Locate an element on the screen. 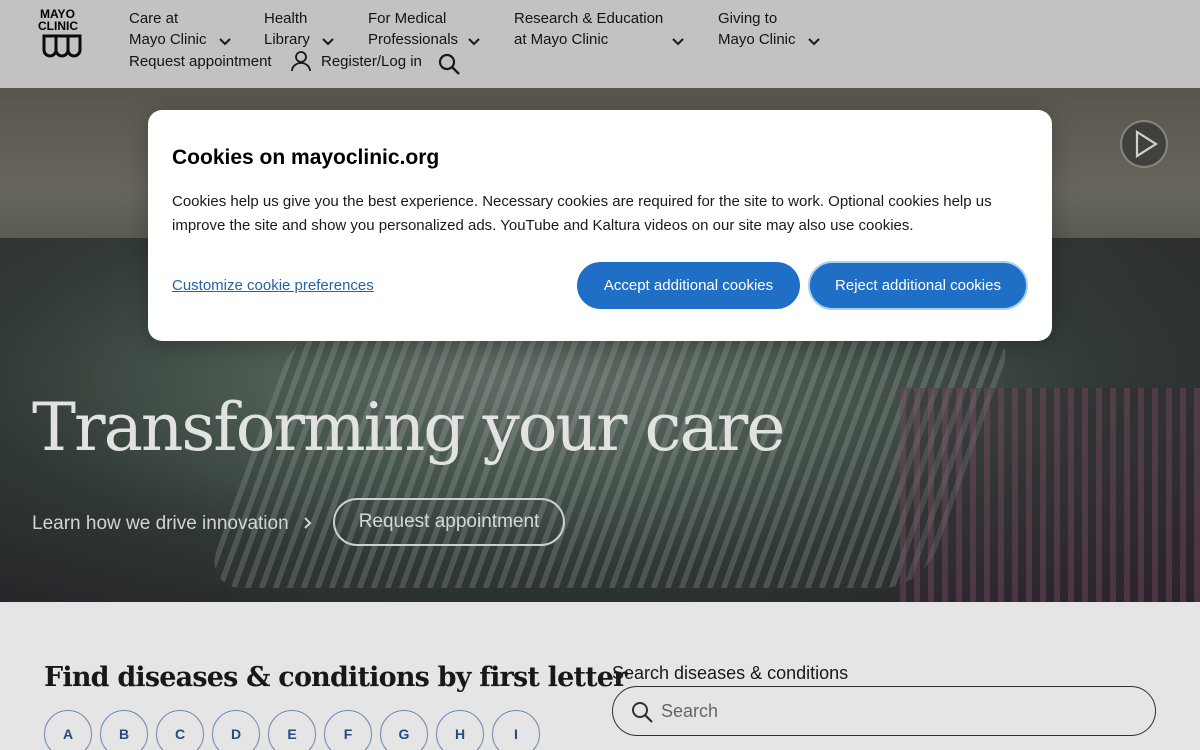 Image resolution: width=1200 pixels, height=750 pixels. nav-label-line1: For Medical is located at coordinates (407, 18).